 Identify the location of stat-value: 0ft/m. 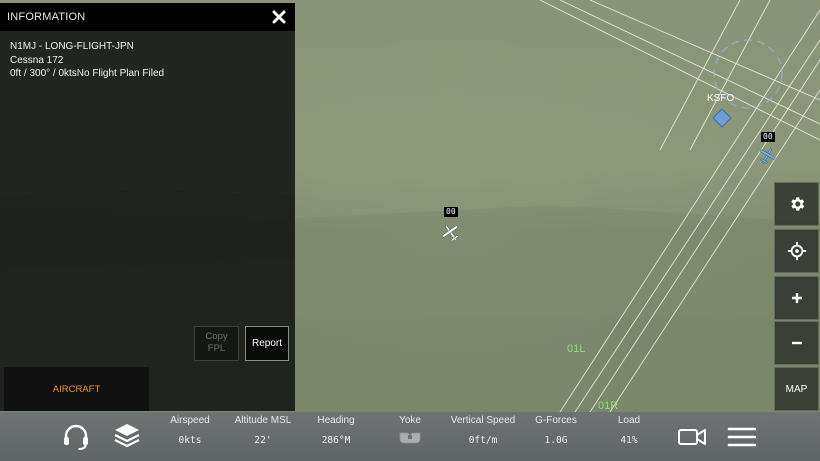
(483, 440).